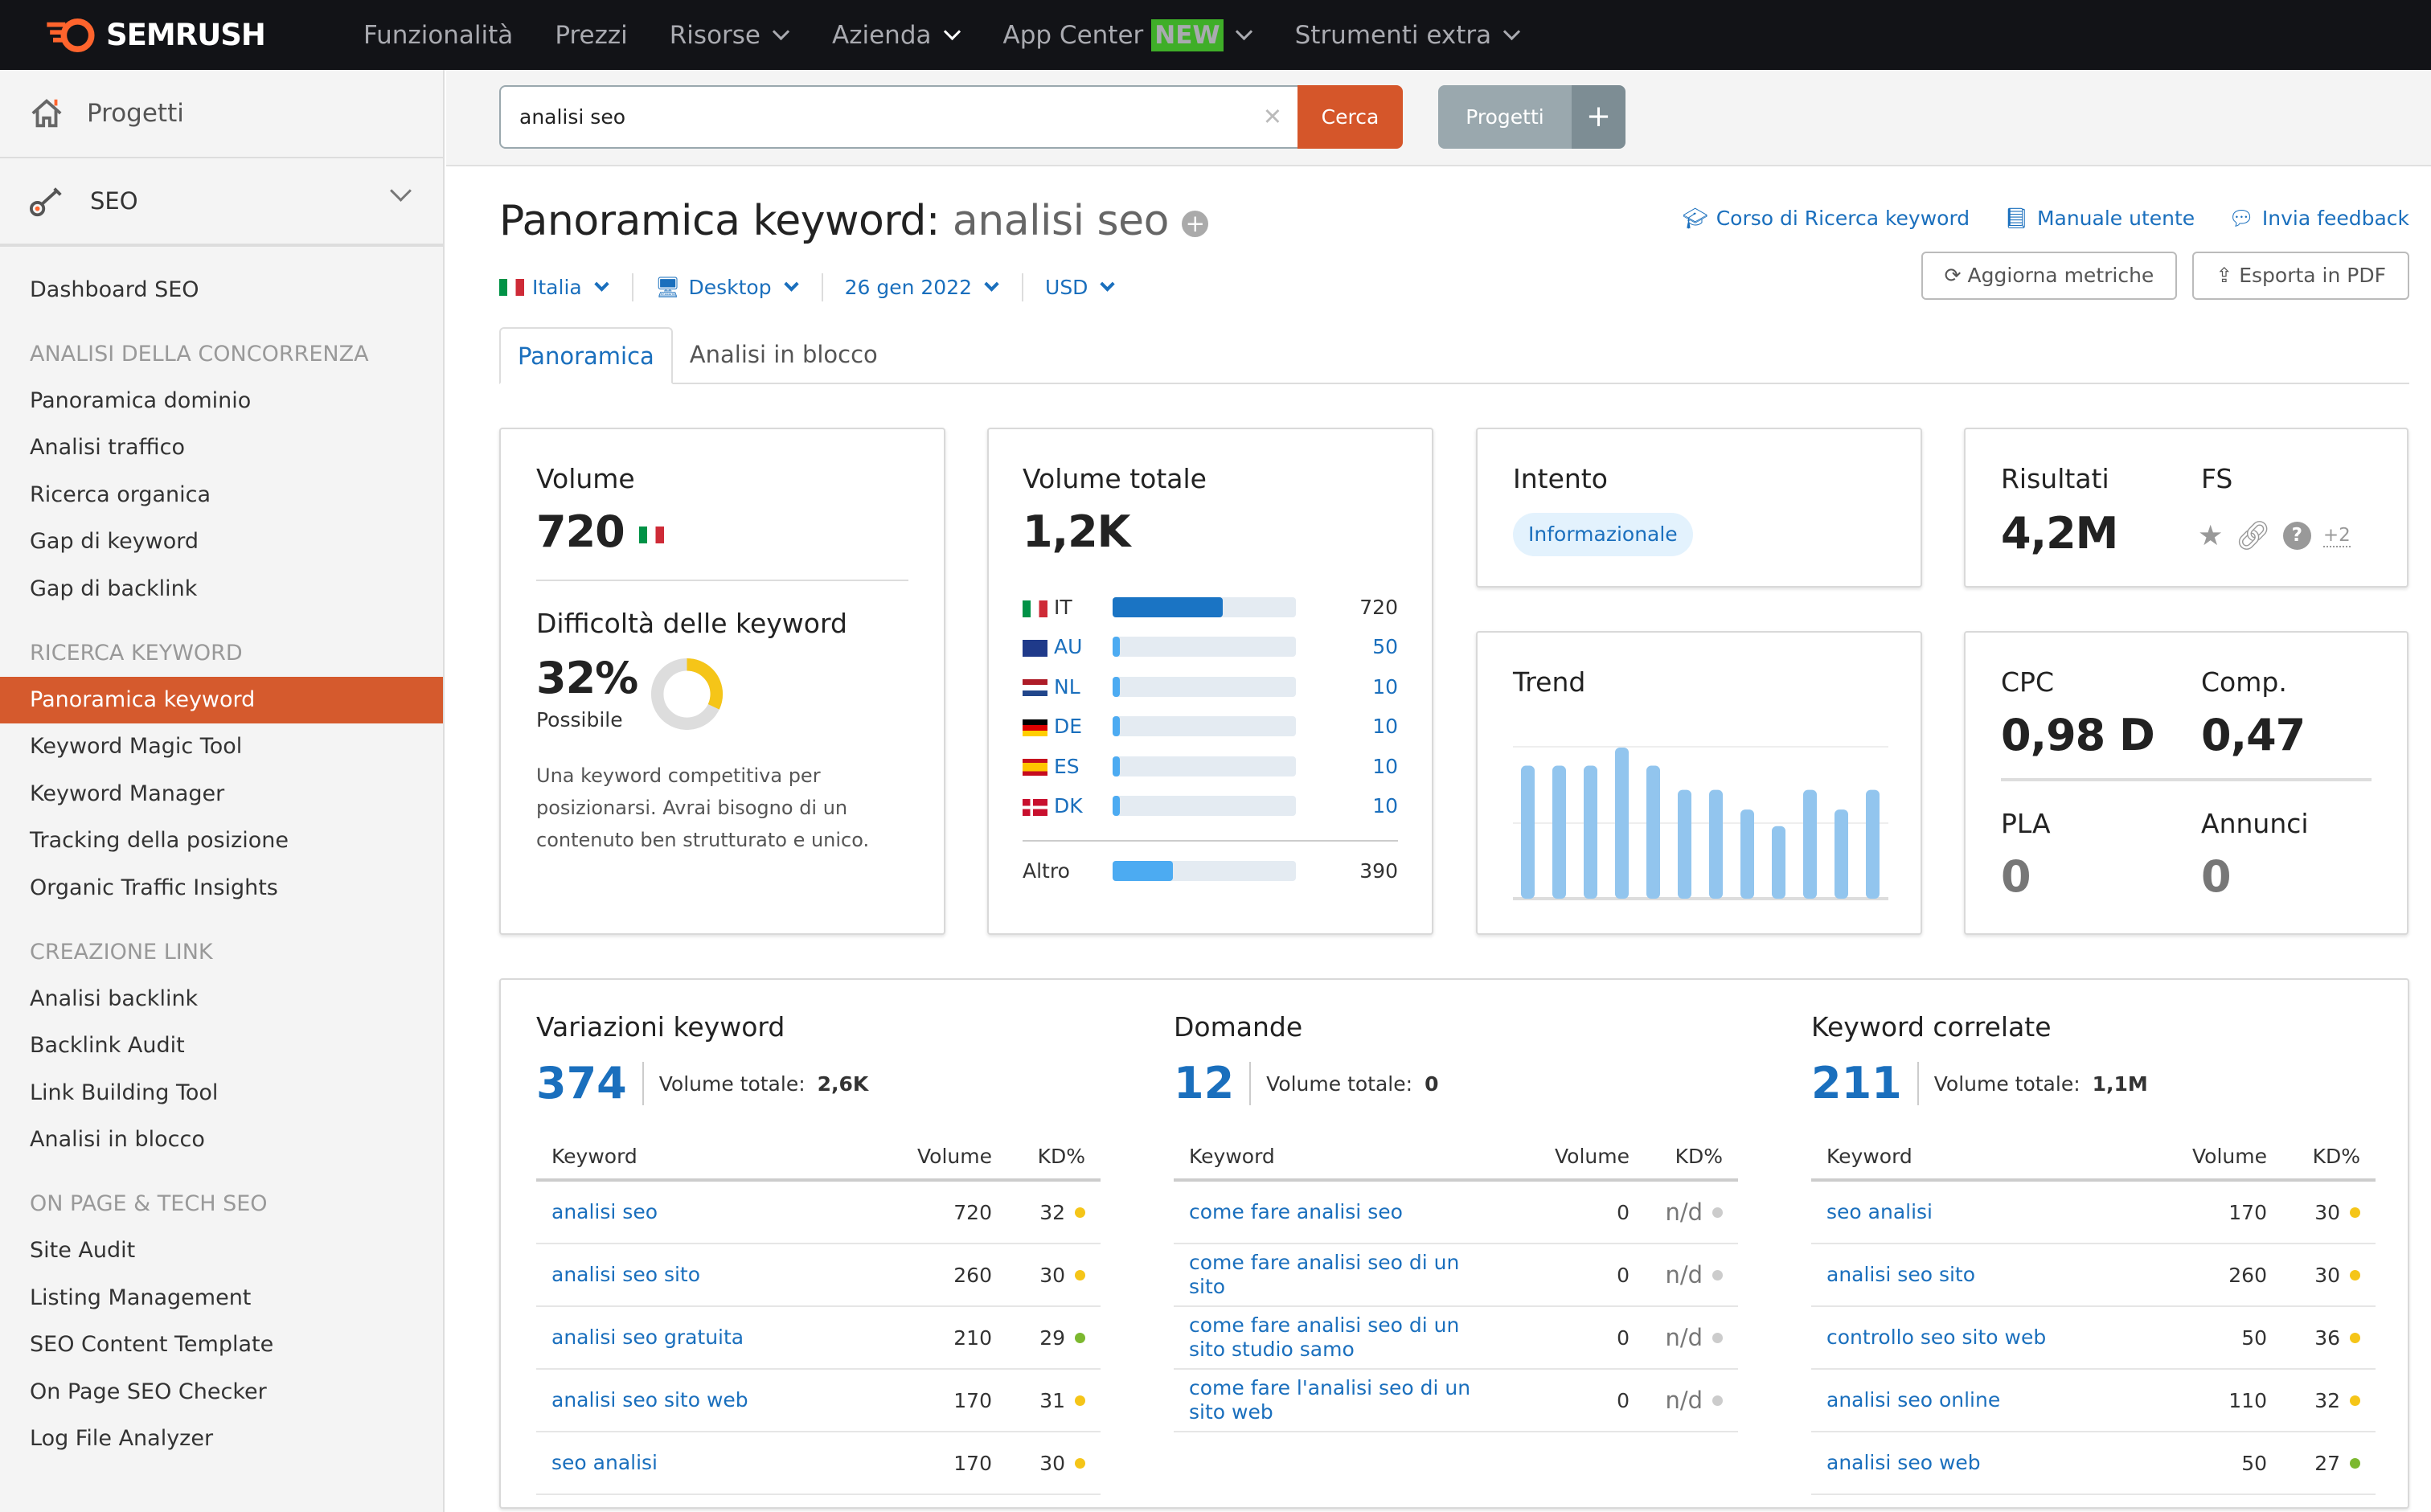 This screenshot has height=1512, width=2431. What do you see at coordinates (651, 534) in the screenshot?
I see `italy-flag-icon` at bounding box center [651, 534].